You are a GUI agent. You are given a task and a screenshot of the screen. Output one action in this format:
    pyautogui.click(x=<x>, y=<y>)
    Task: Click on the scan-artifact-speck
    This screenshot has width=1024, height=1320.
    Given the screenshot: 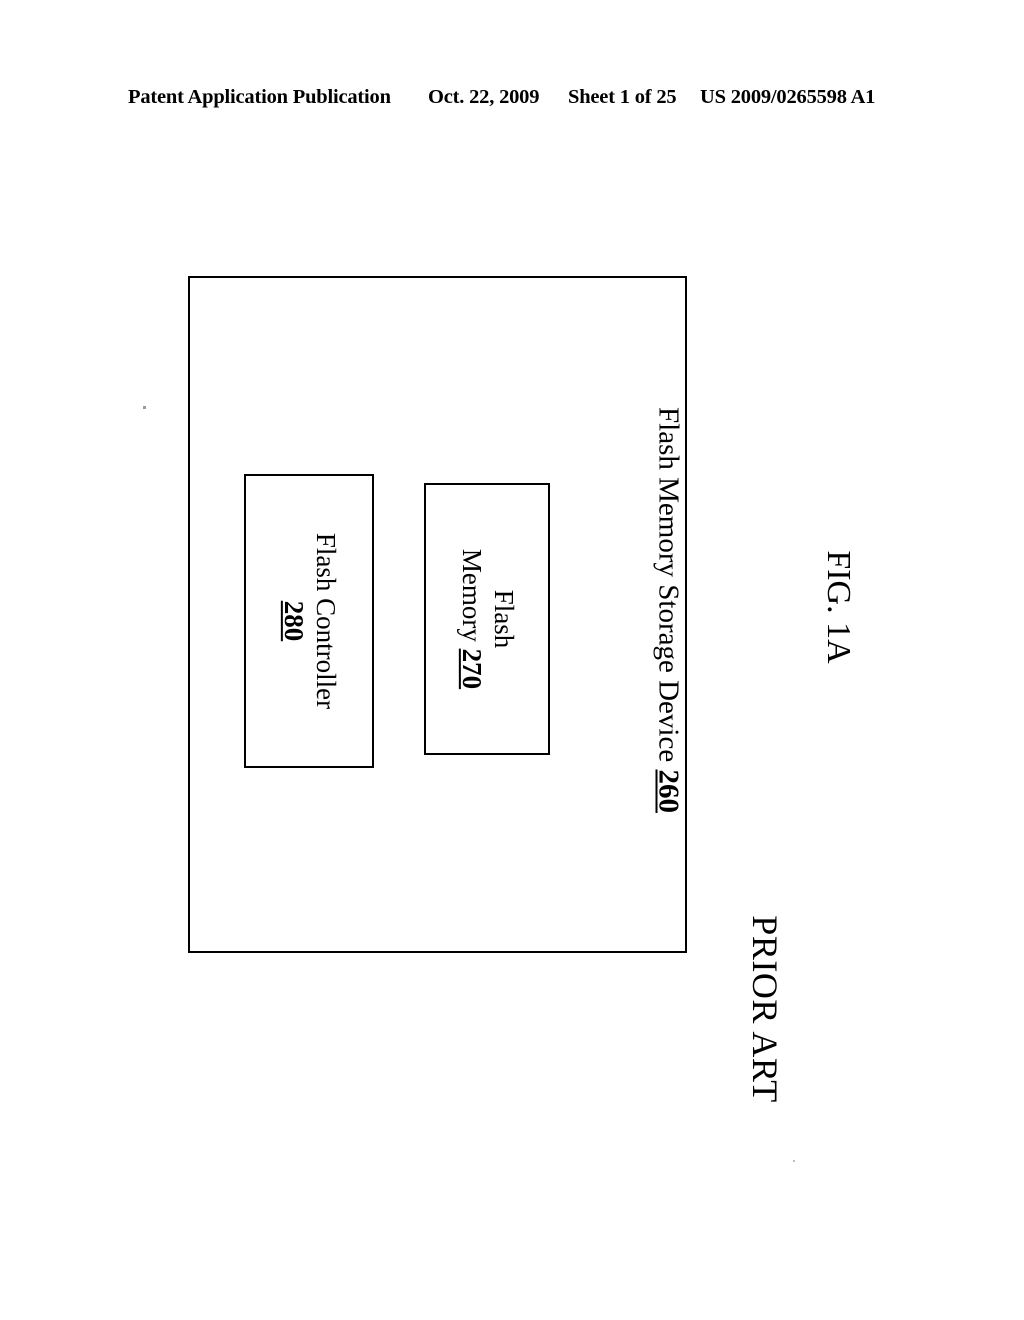 What is the action you would take?
    pyautogui.click(x=144, y=407)
    